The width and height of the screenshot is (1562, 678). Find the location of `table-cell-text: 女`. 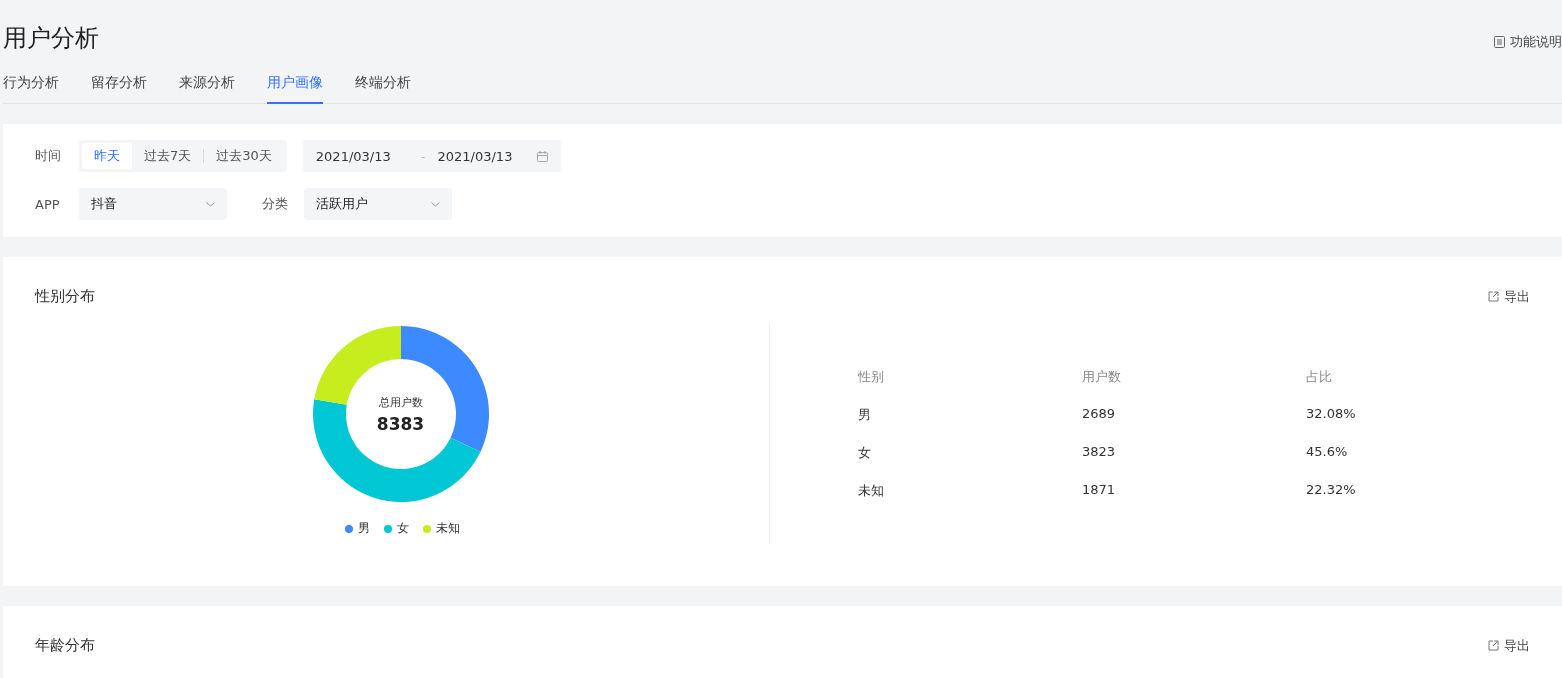

table-cell-text: 女 is located at coordinates (865, 453).